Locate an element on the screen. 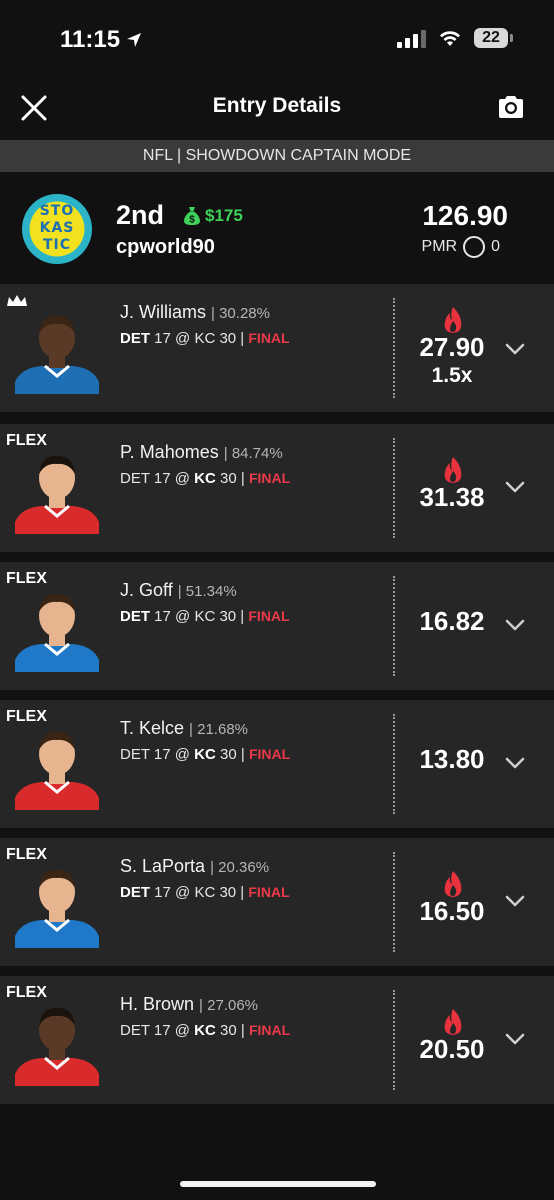  home-indicator is located at coordinates (278, 1184).